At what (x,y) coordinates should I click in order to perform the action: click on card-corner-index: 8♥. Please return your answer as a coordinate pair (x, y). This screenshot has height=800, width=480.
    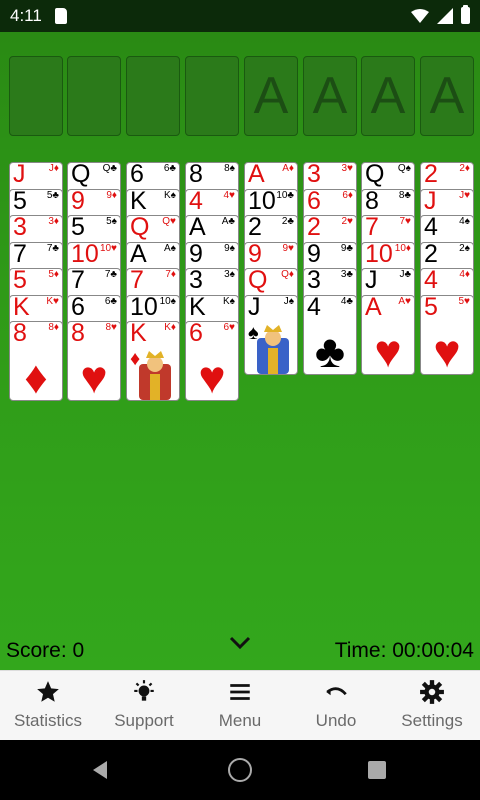
    Looking at the image, I should click on (111, 327).